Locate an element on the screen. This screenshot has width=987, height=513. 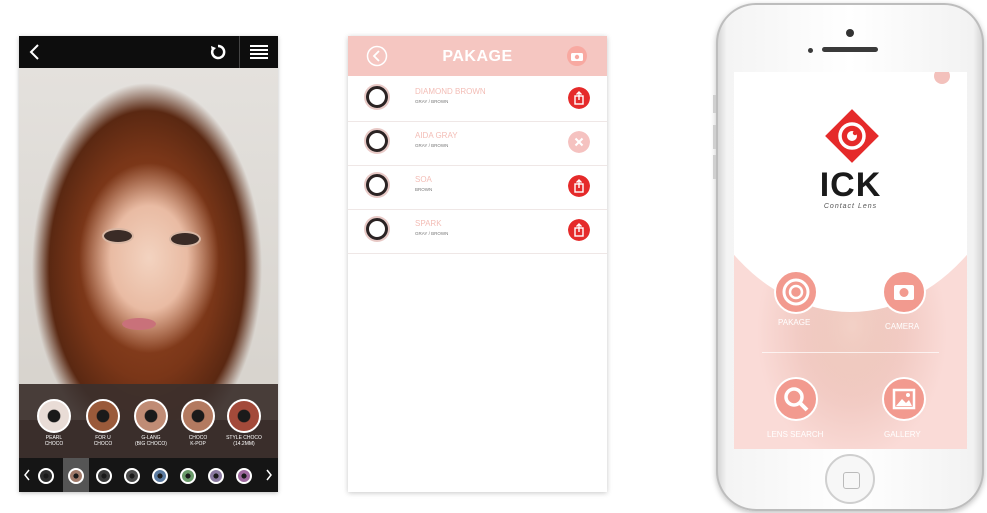
close-icon is located at coordinates (579, 142).